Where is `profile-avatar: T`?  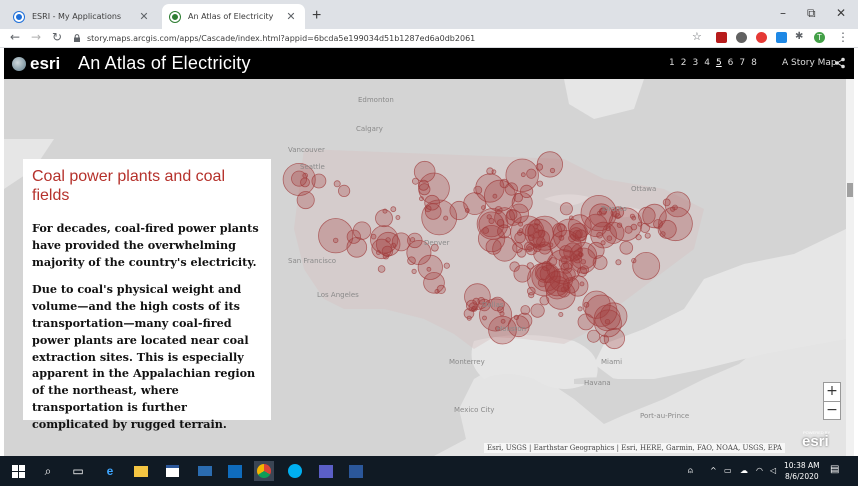
profile-avatar: T is located at coordinates (819, 37).